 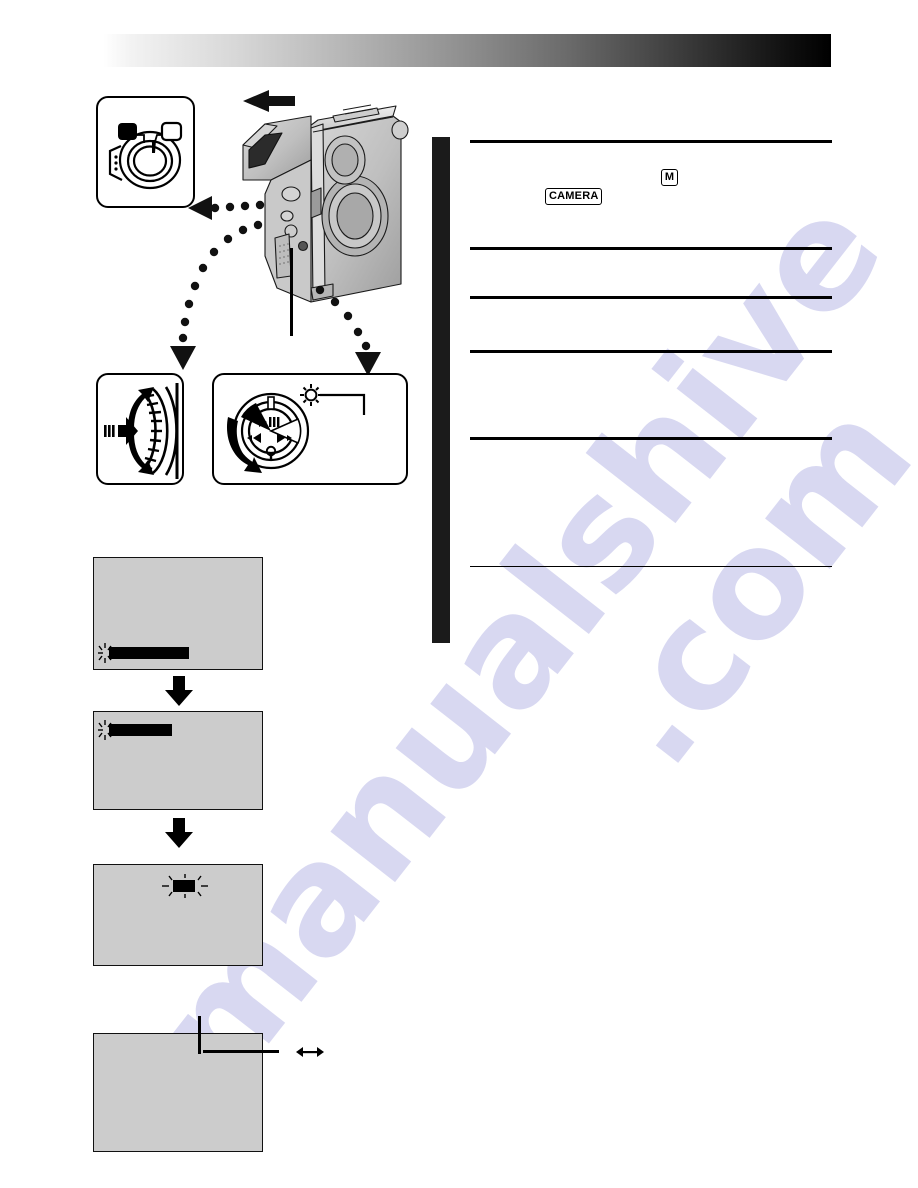 I want to click on thumbwheel-rotate-icon, so click(x=141, y=431).